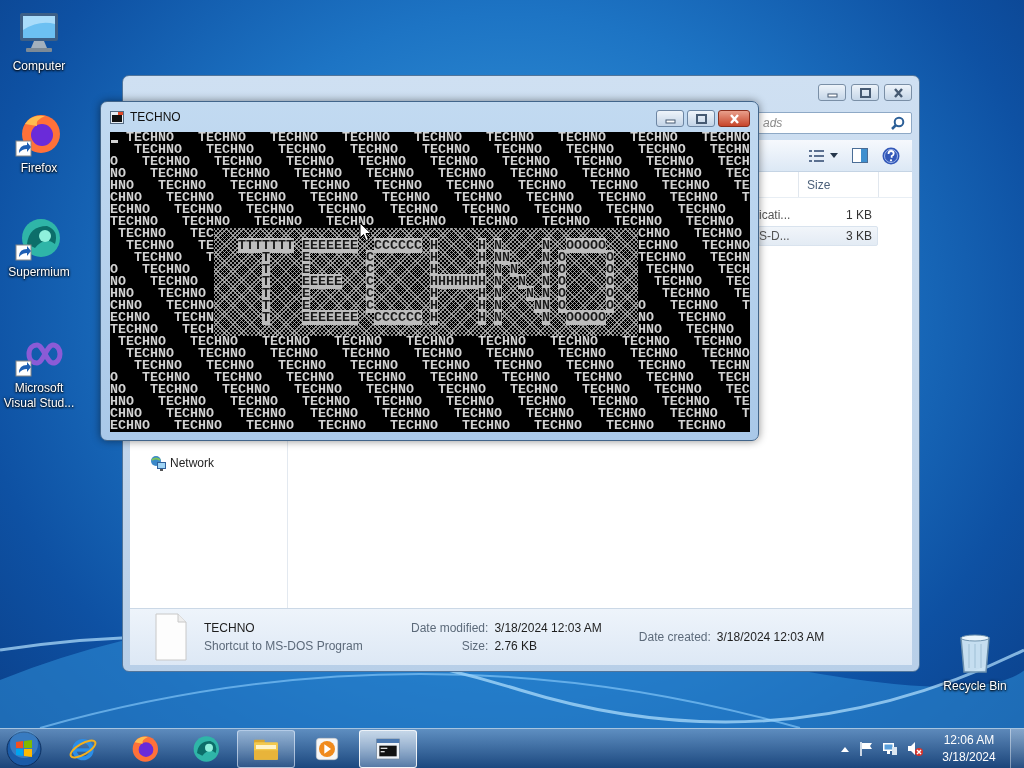  What do you see at coordinates (162, 318) in the screenshot?
I see `console-line: ECHNO TECHN` at bounding box center [162, 318].